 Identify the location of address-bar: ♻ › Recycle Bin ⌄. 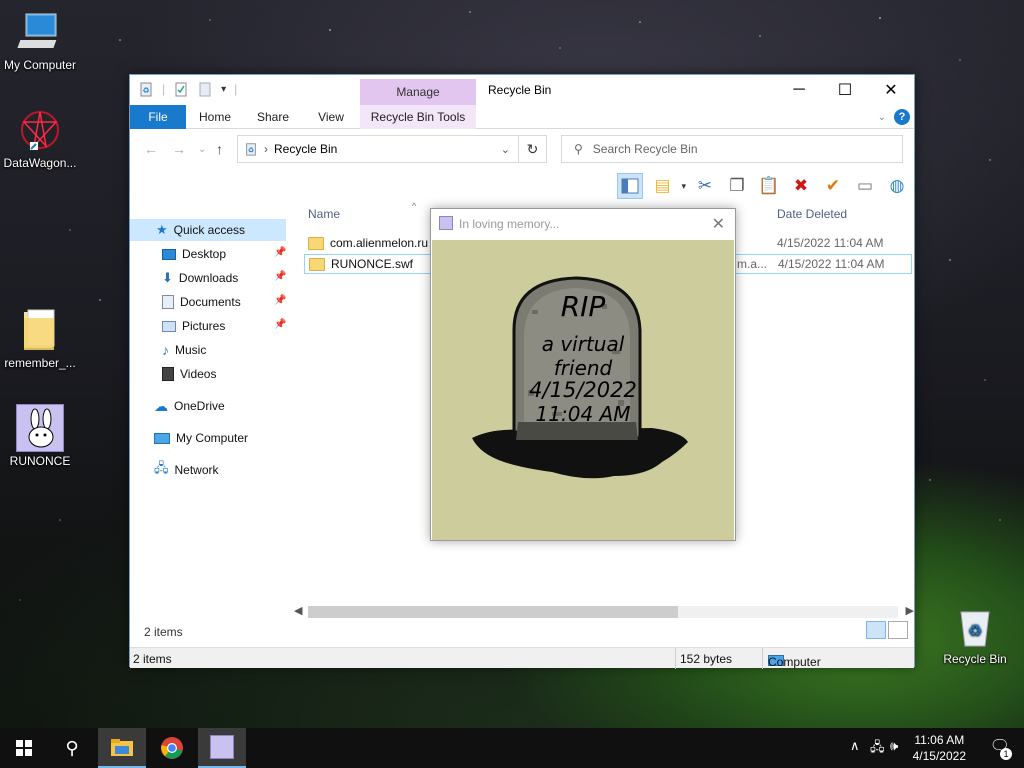
(378, 149).